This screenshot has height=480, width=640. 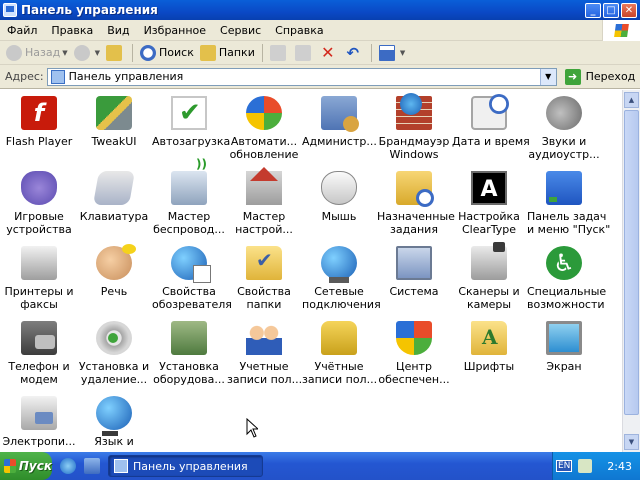 I want to click on scroll-down-button: ▼, so click(x=631, y=442).